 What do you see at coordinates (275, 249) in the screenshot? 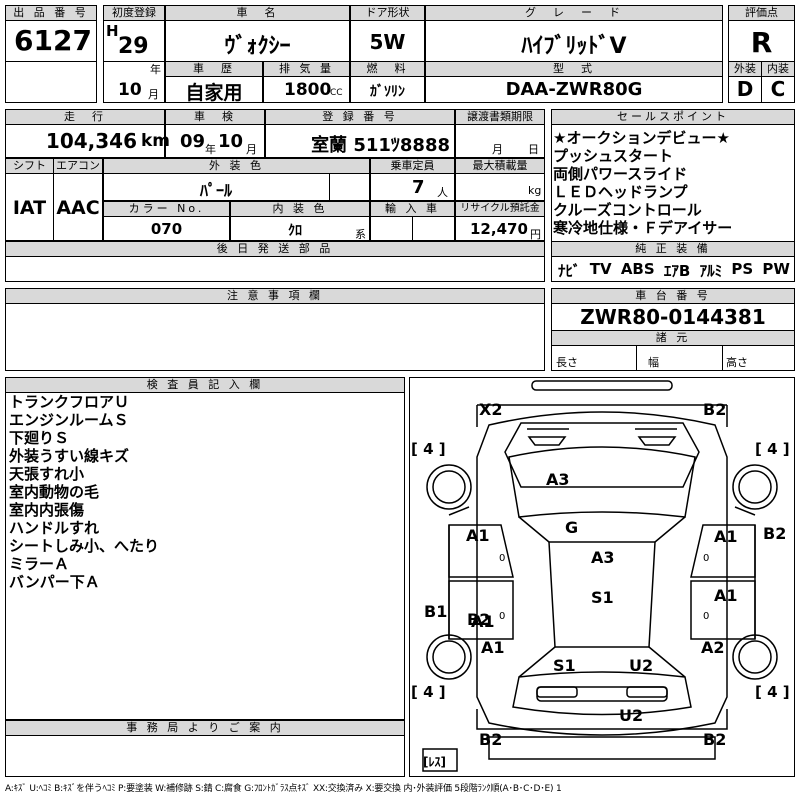
I see `later-label: 後 日 発 送 部 品` at bounding box center [275, 249].